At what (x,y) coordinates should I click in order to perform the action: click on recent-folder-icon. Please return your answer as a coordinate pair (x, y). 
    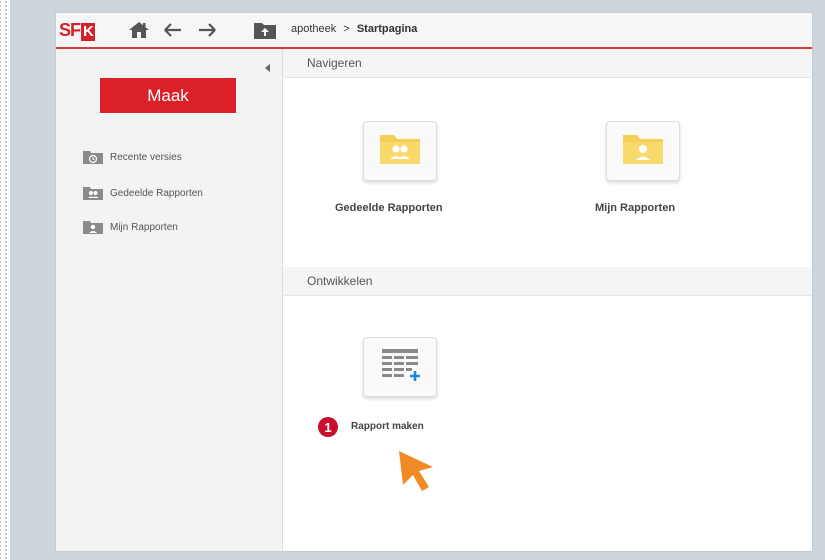
    Looking at the image, I should click on (93, 157).